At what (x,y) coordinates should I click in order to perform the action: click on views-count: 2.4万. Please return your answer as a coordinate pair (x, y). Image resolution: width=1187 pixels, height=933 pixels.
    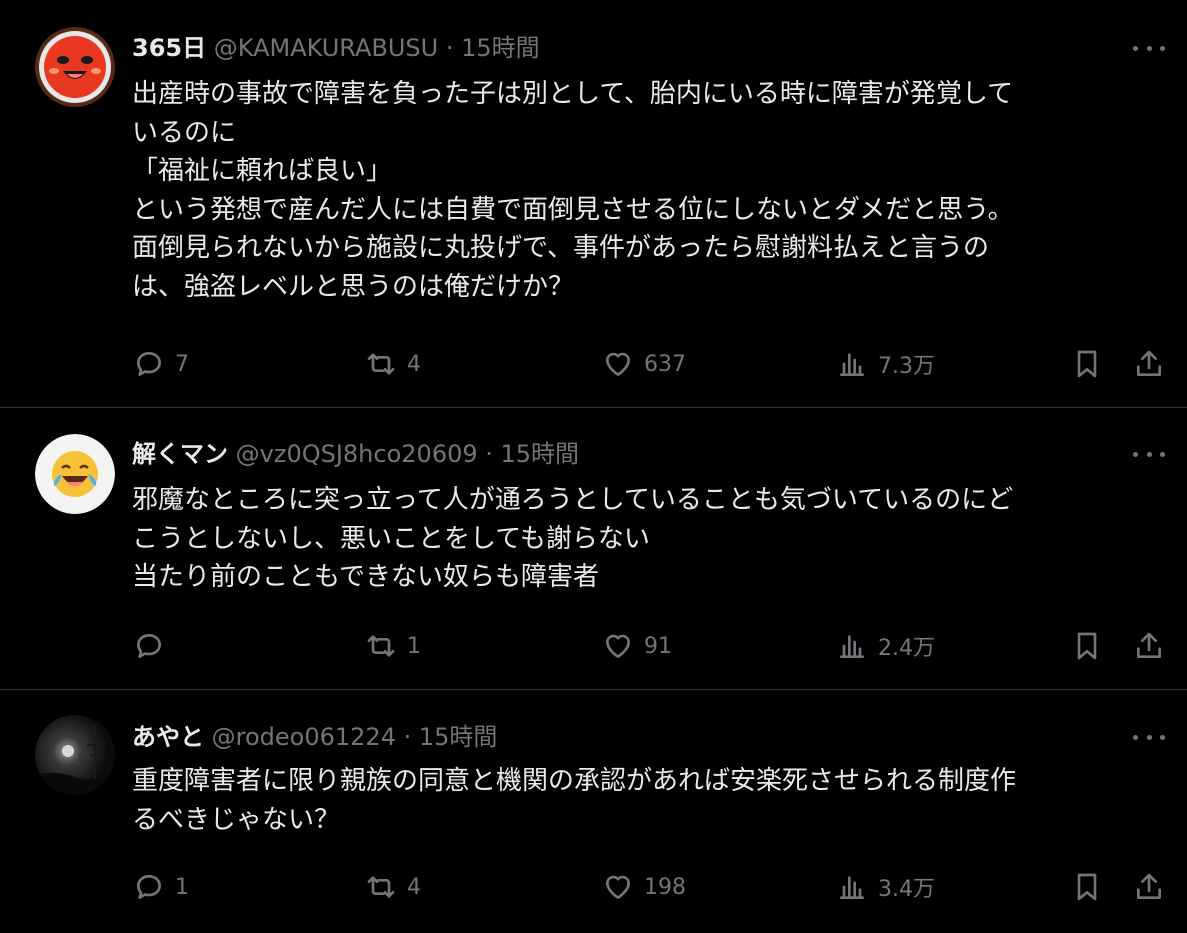
    Looking at the image, I should click on (906, 648).